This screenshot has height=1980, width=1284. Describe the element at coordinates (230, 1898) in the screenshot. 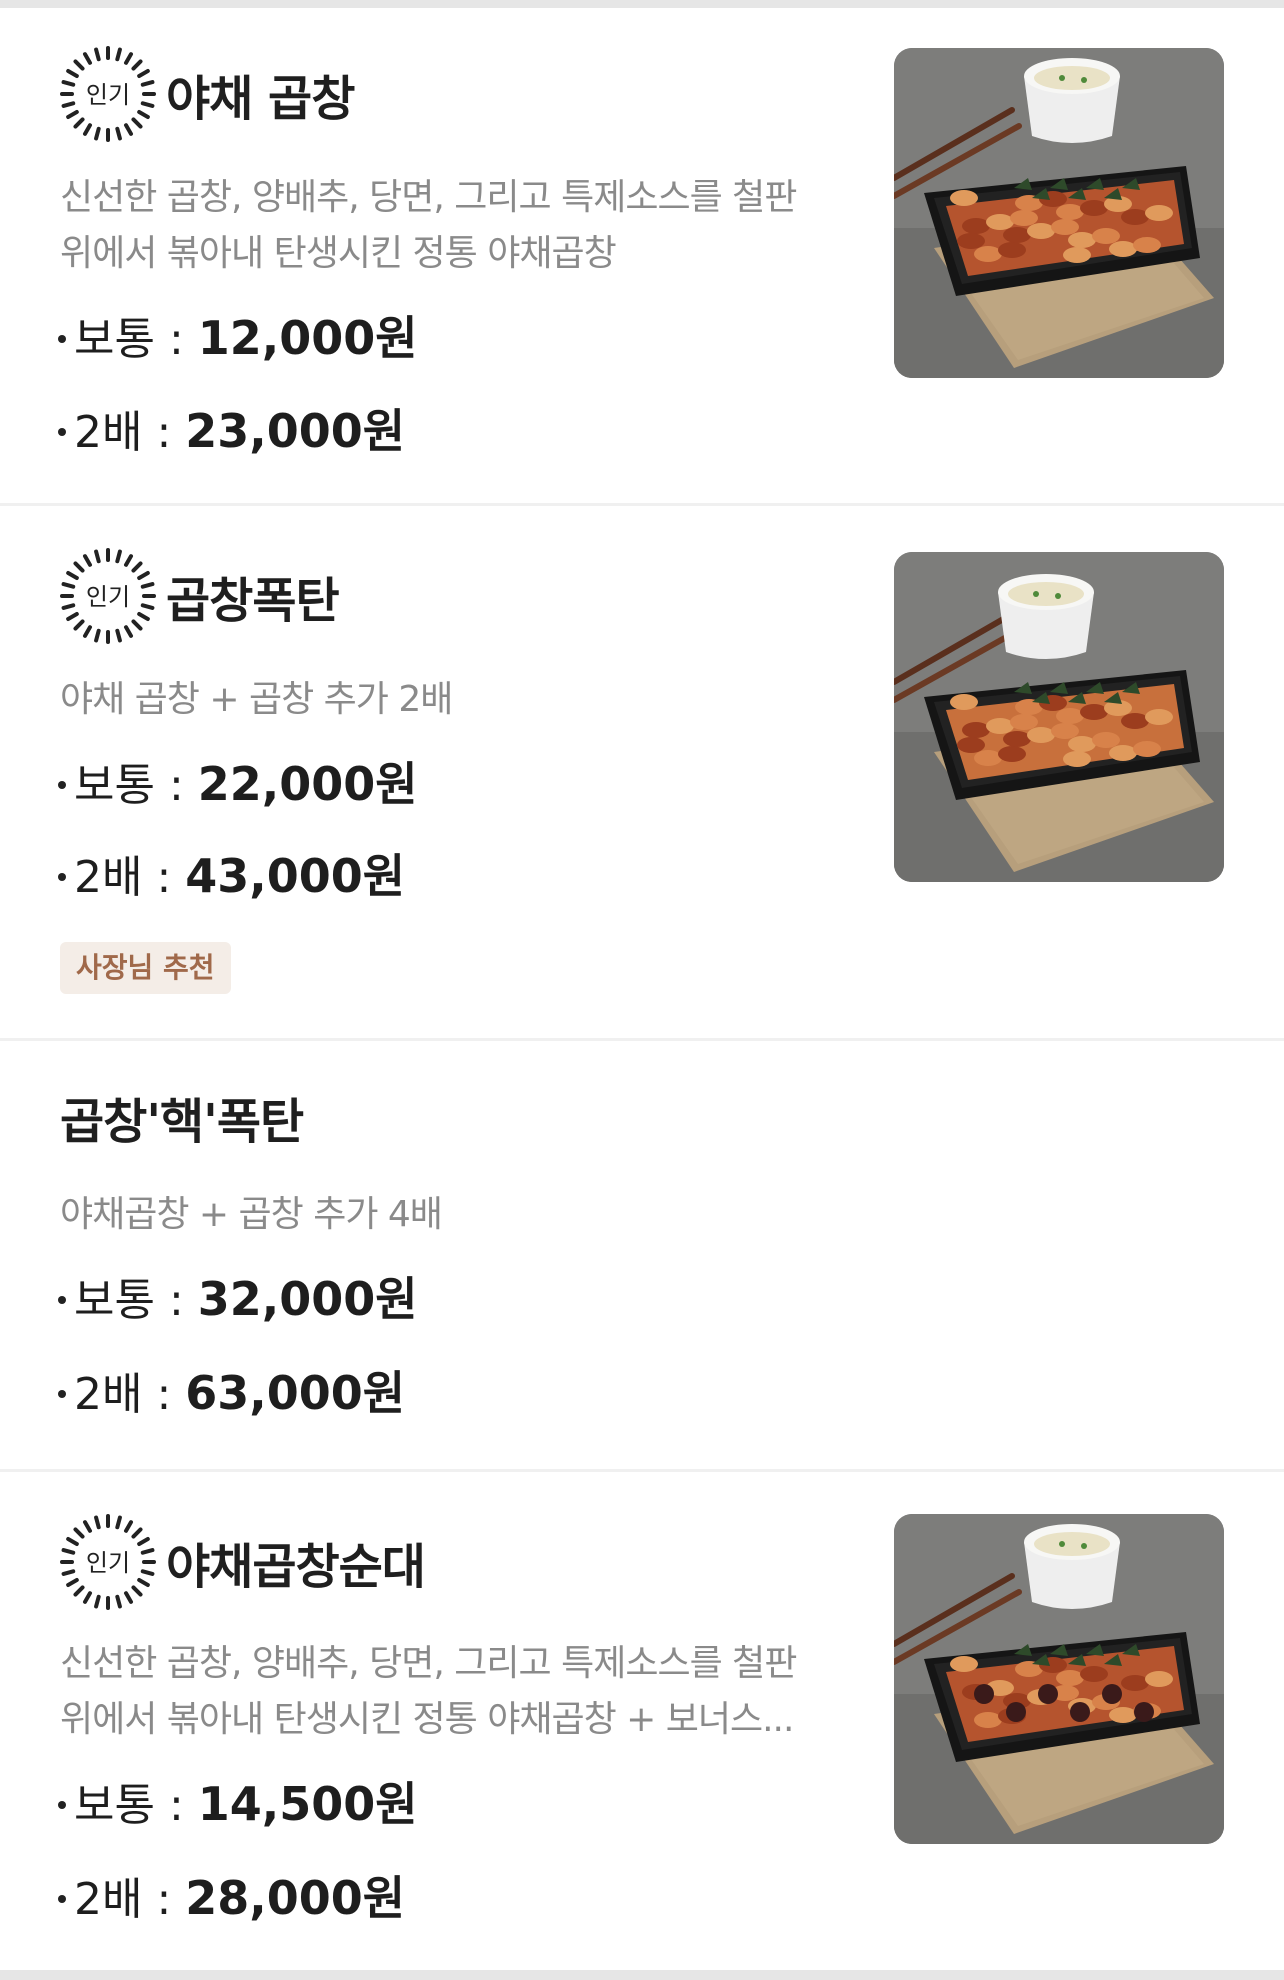

I see `price-double: 2배 : 28,000원` at that location.